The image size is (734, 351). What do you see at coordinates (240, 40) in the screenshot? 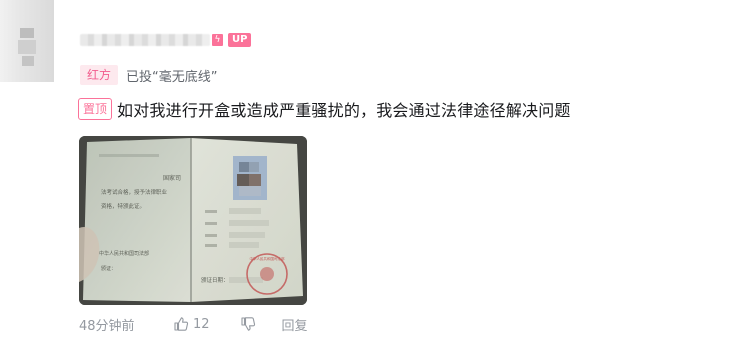
I see `up-badge: UP` at bounding box center [240, 40].